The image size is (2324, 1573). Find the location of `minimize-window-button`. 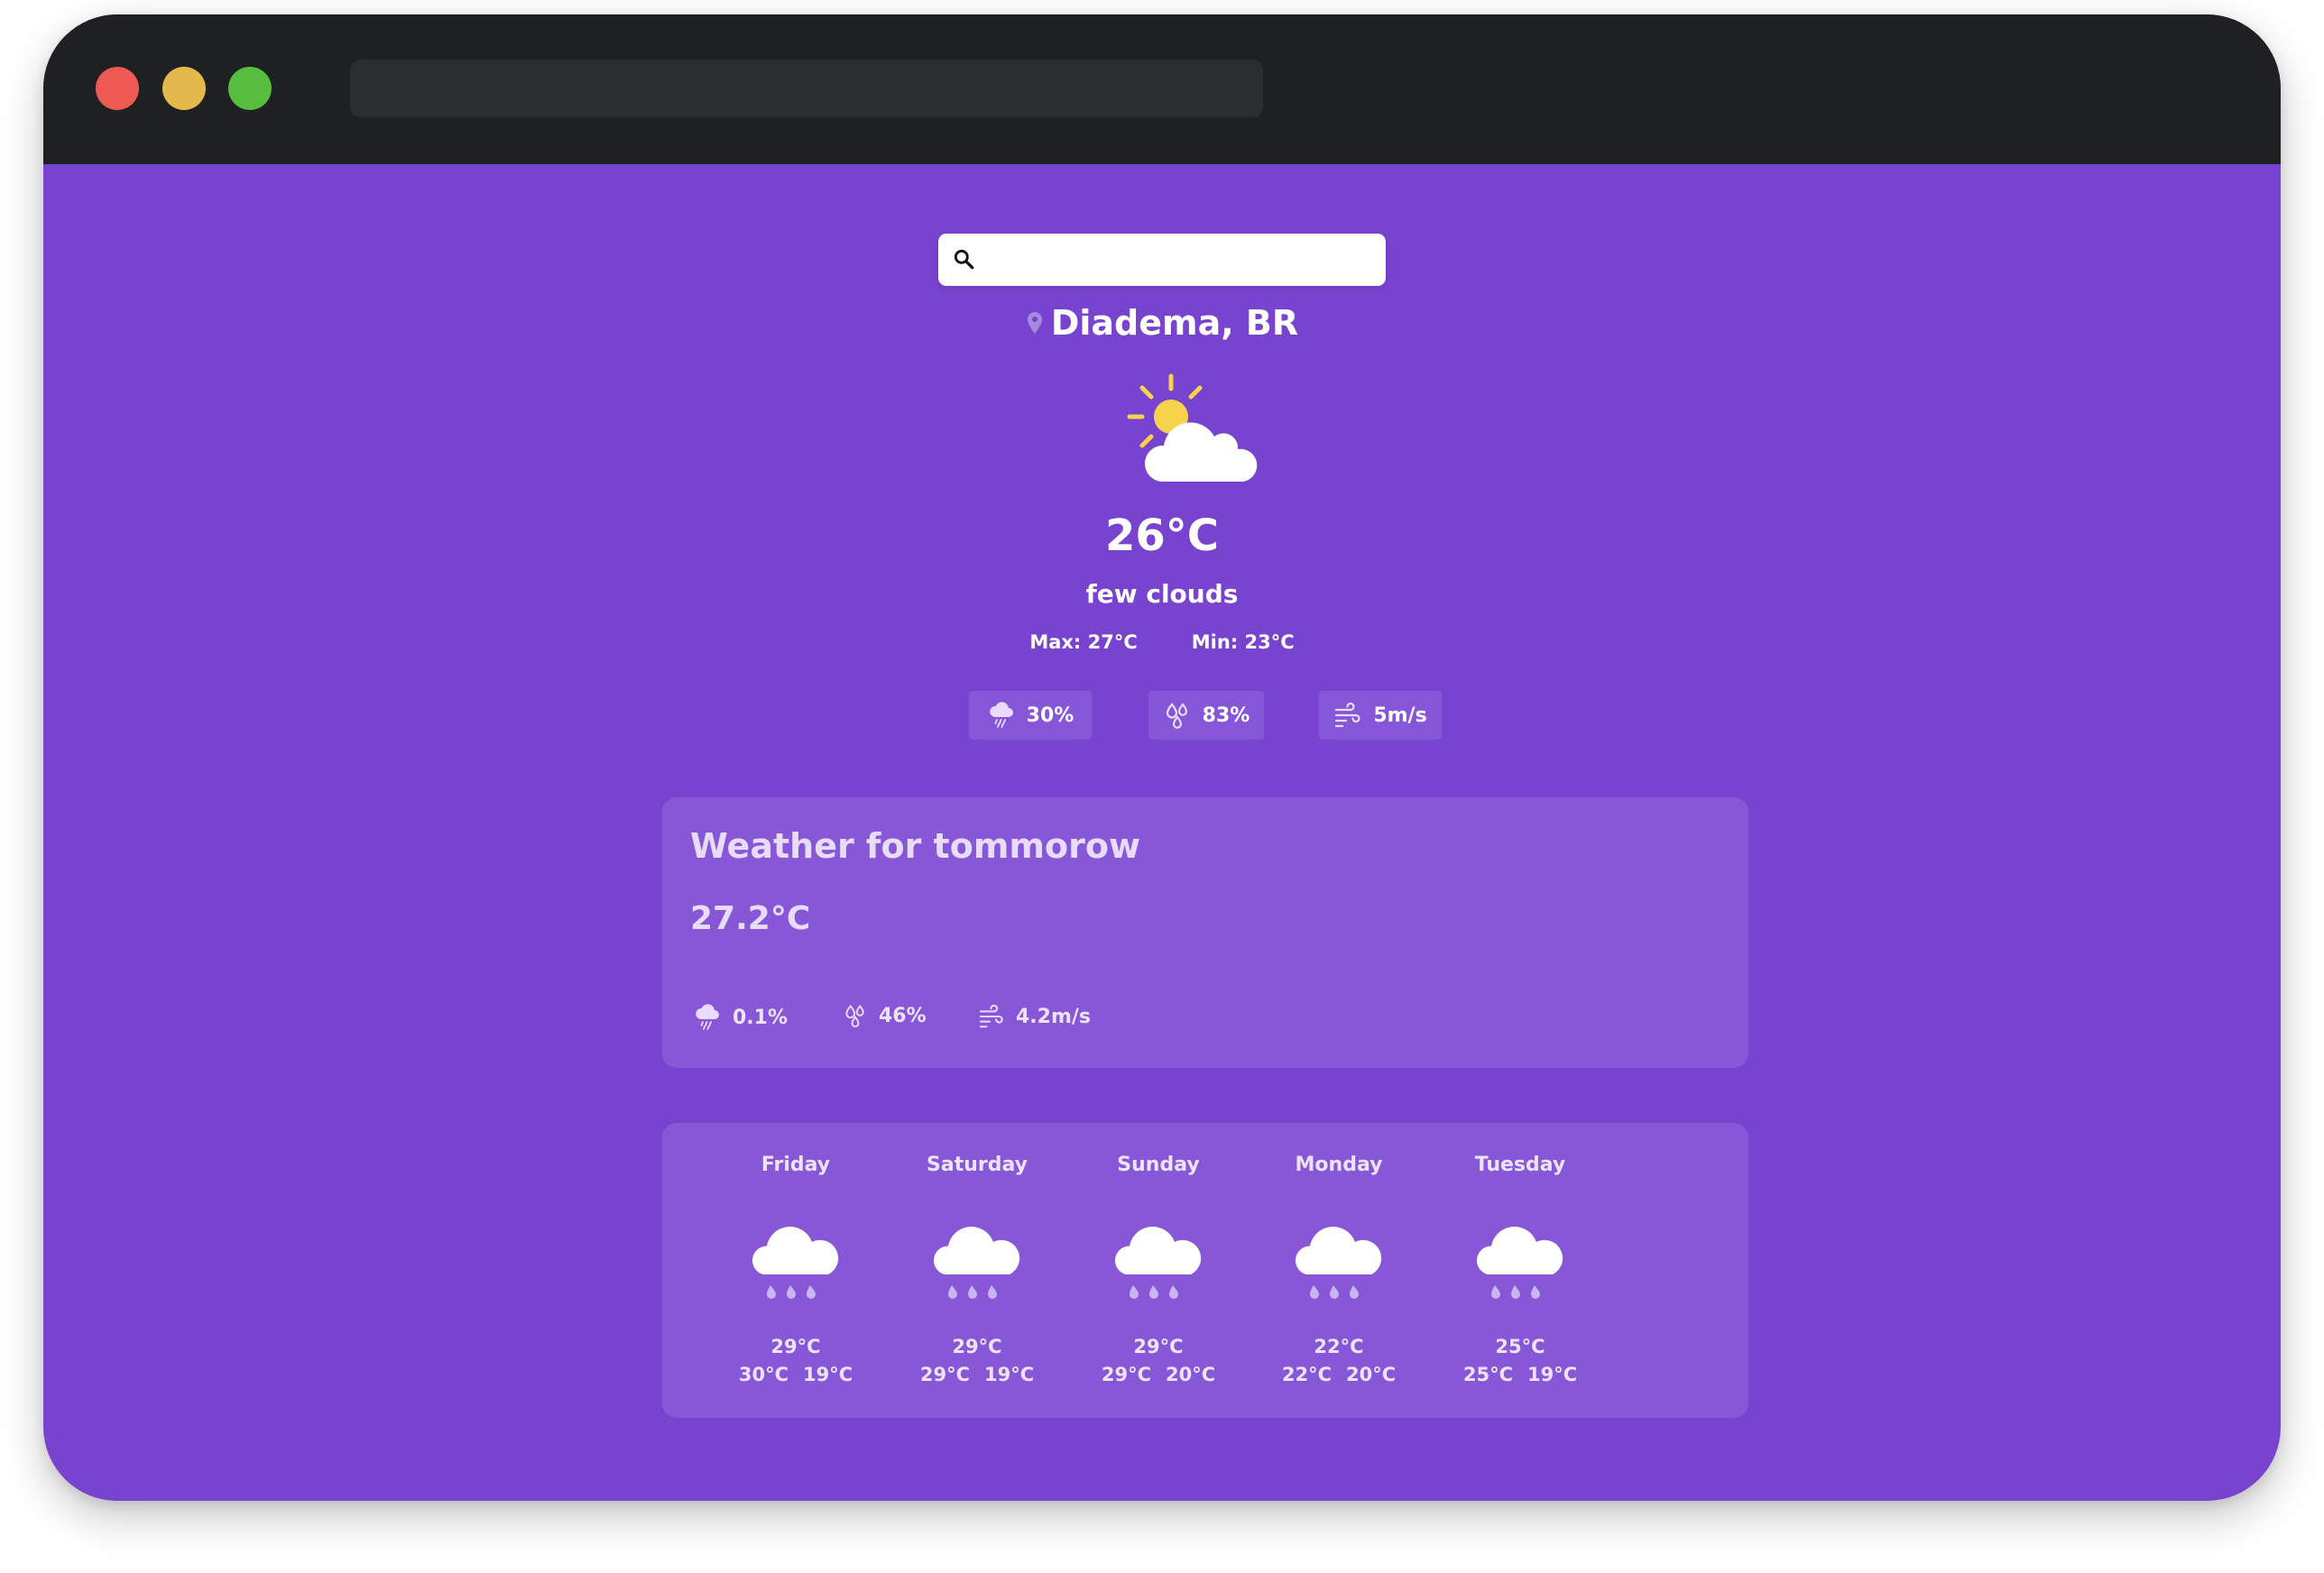

minimize-window-button is located at coordinates (184, 88).